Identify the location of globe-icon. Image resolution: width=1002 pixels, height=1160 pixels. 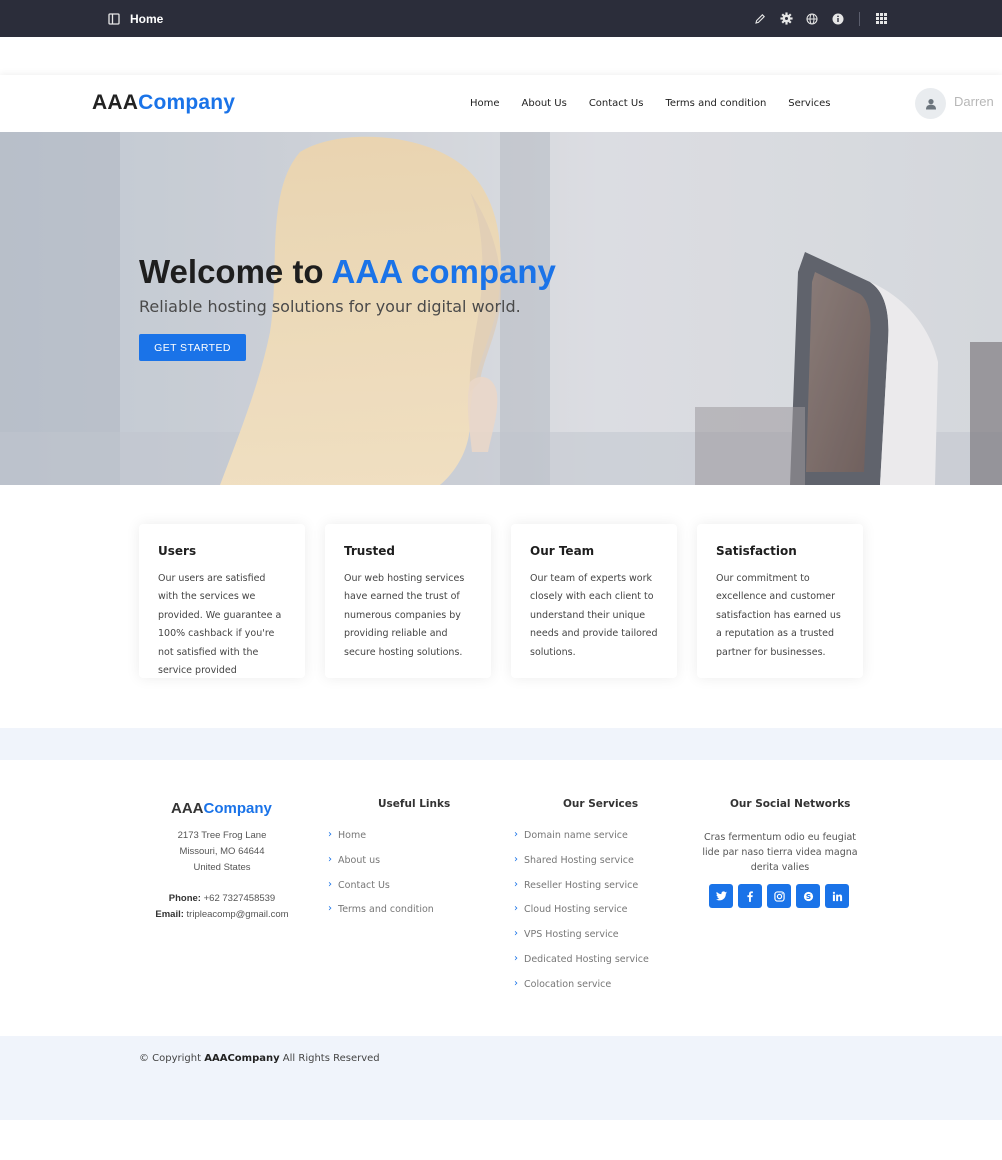
(812, 18).